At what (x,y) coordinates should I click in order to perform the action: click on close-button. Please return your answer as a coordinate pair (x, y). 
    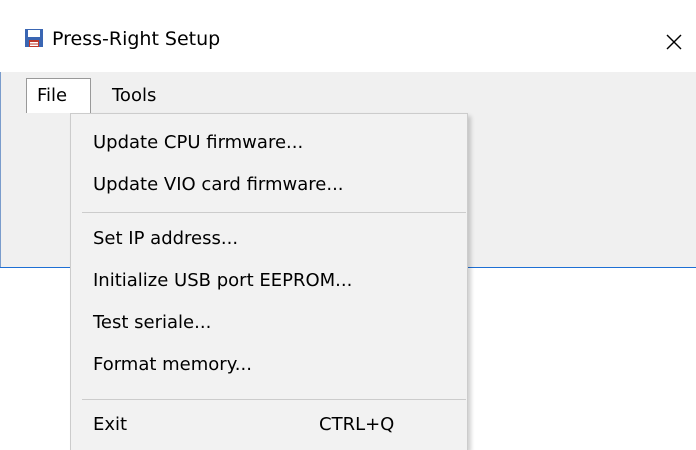
    Looking at the image, I should click on (673, 40).